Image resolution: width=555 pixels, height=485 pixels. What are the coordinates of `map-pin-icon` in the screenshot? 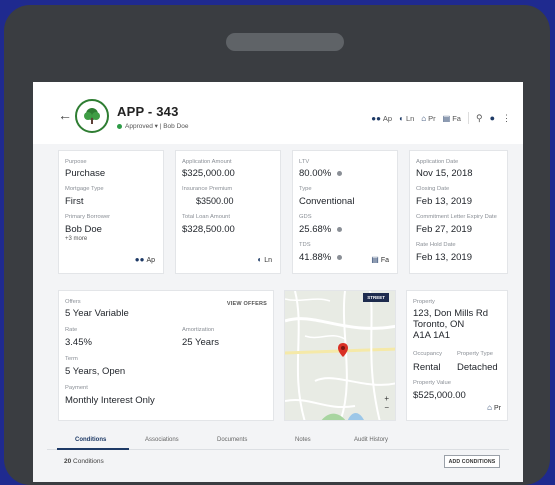 It's located at (343, 350).